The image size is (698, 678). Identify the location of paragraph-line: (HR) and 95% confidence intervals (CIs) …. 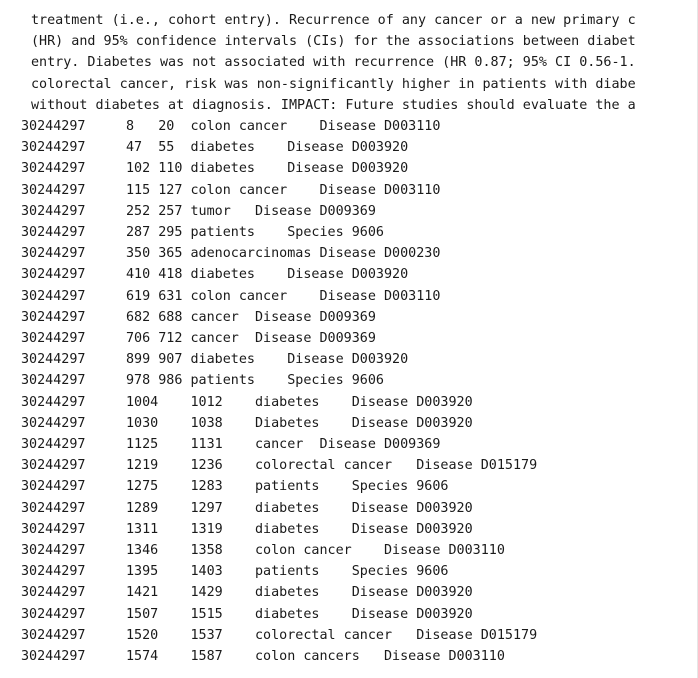
(333, 42).